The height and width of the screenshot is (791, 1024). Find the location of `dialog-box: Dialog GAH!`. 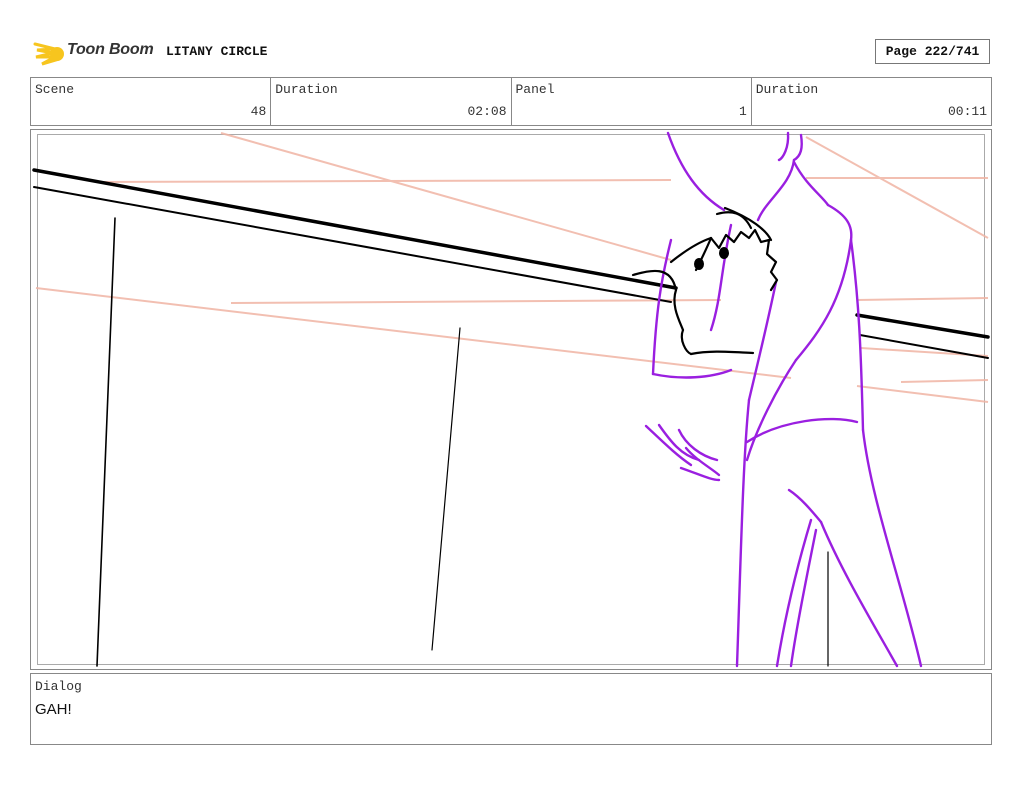

dialog-box: Dialog GAH! is located at coordinates (511, 709).